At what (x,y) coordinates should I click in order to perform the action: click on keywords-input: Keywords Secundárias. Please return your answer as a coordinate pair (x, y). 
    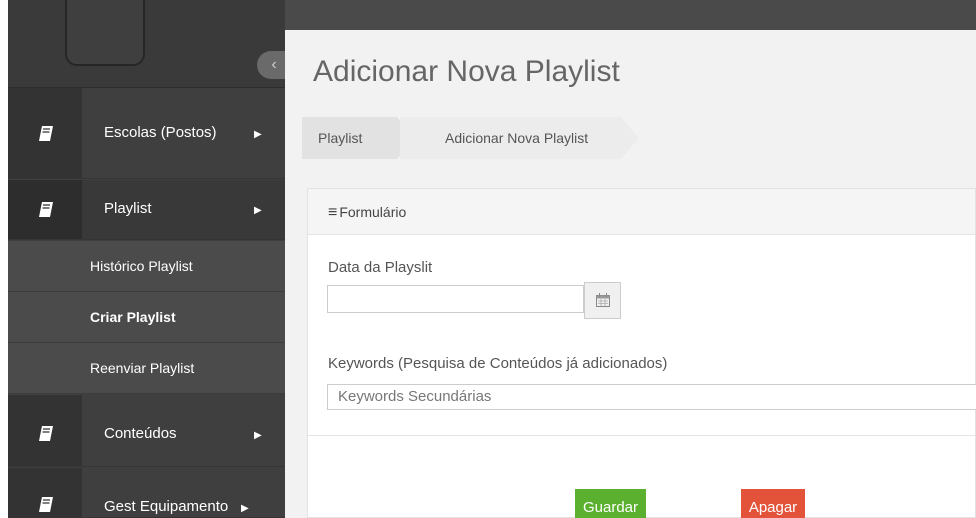
    Looking at the image, I should click on (651, 397).